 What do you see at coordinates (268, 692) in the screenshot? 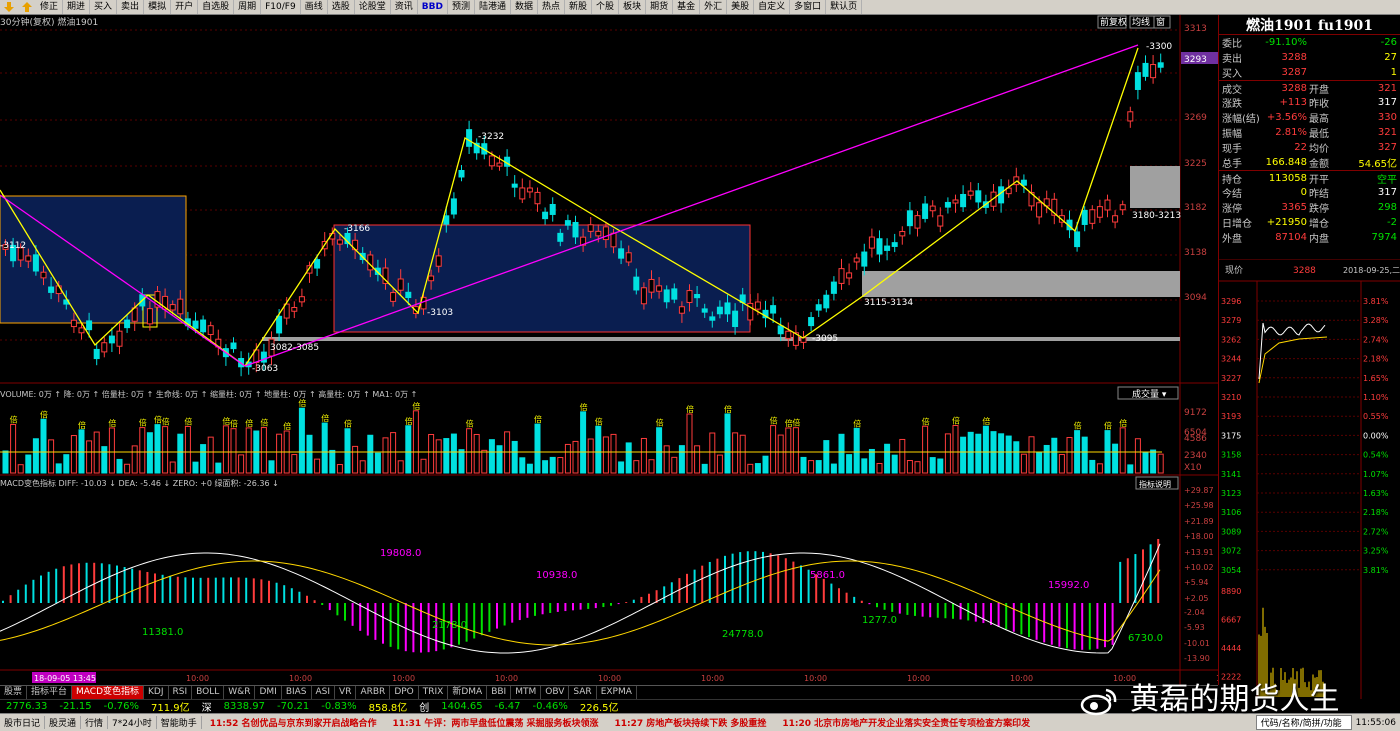
I see `indicator-tab-7: DMI` at bounding box center [268, 692].